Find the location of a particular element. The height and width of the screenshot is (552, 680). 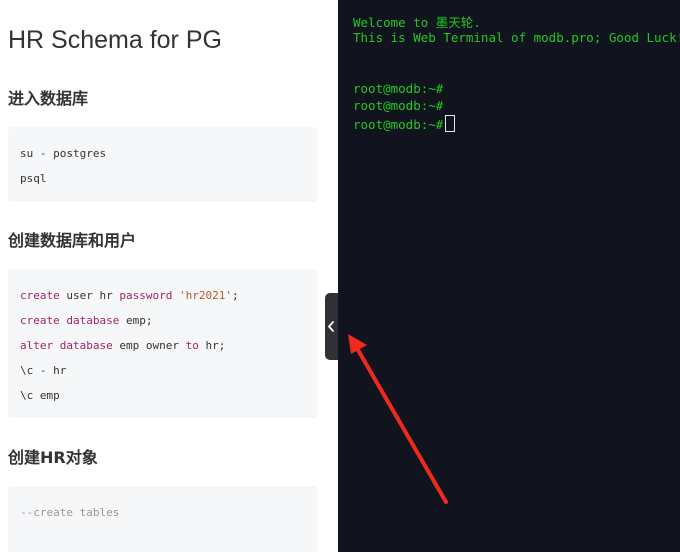

panel-collapse-button is located at coordinates (331, 326).